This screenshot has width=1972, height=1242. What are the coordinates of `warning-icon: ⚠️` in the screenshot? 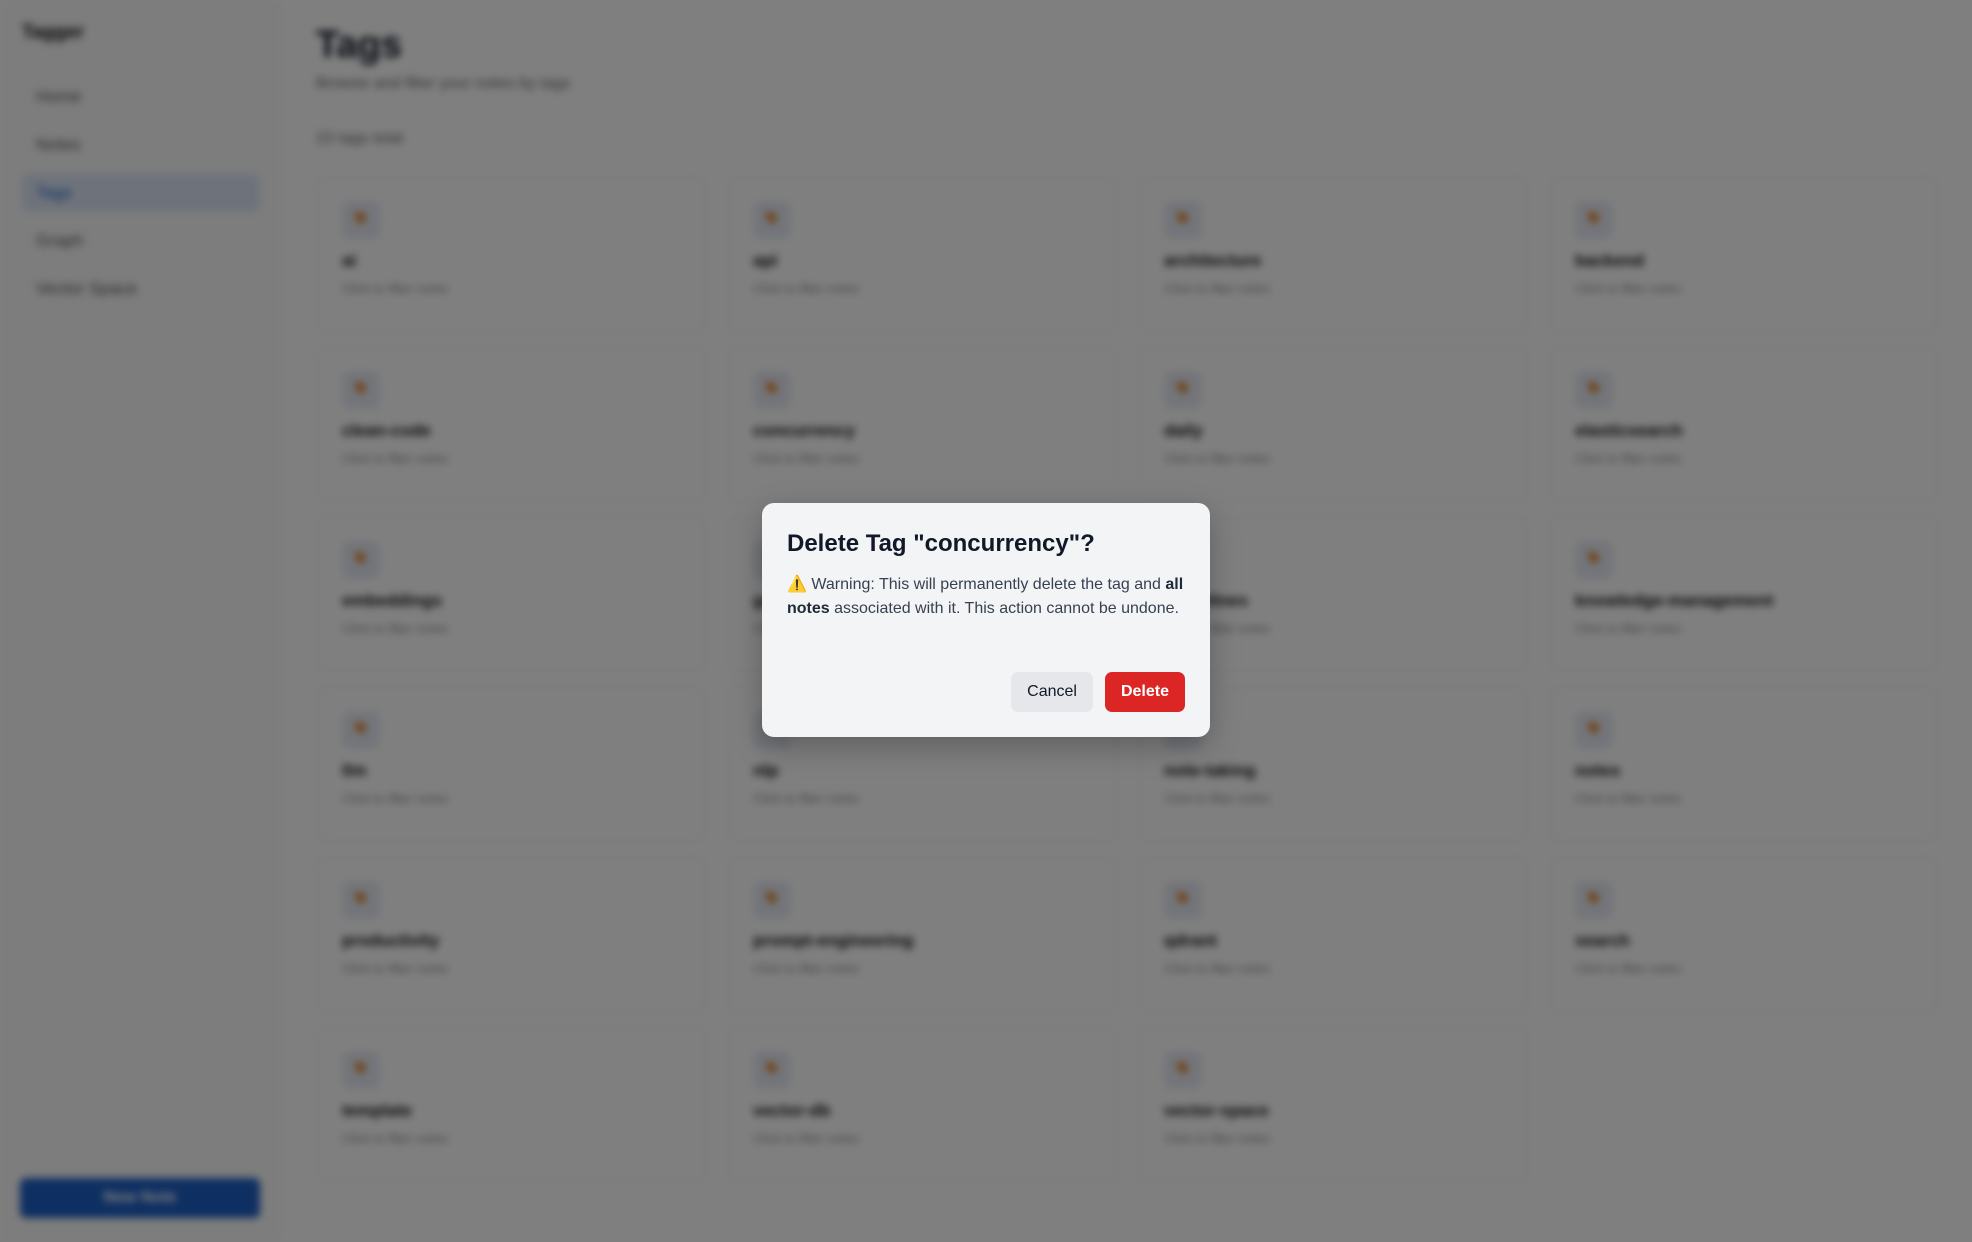 It's located at (797, 584).